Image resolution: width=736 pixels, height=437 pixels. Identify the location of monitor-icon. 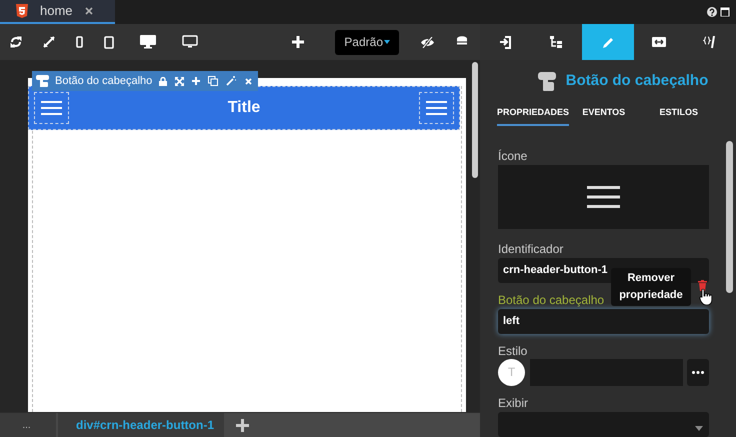
(190, 42).